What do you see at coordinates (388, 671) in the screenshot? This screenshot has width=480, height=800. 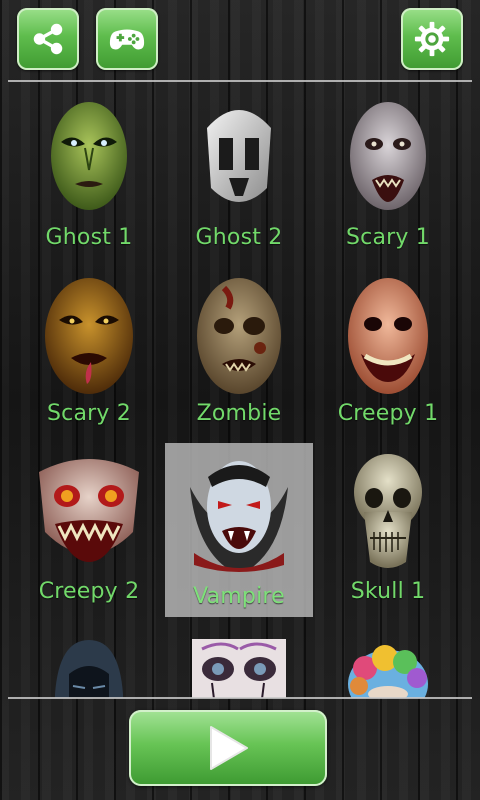 I see `rainbow-clown-image` at bounding box center [388, 671].